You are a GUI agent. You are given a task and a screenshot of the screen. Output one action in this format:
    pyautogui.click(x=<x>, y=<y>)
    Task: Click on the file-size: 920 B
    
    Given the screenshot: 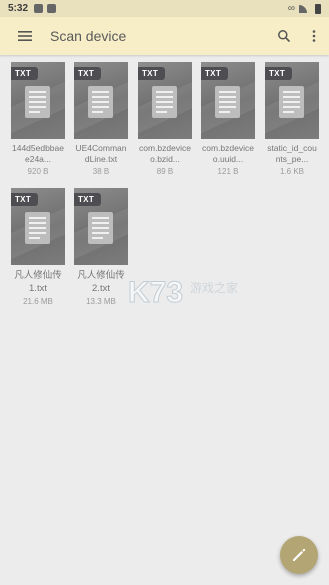 What is the action you would take?
    pyautogui.click(x=38, y=171)
    